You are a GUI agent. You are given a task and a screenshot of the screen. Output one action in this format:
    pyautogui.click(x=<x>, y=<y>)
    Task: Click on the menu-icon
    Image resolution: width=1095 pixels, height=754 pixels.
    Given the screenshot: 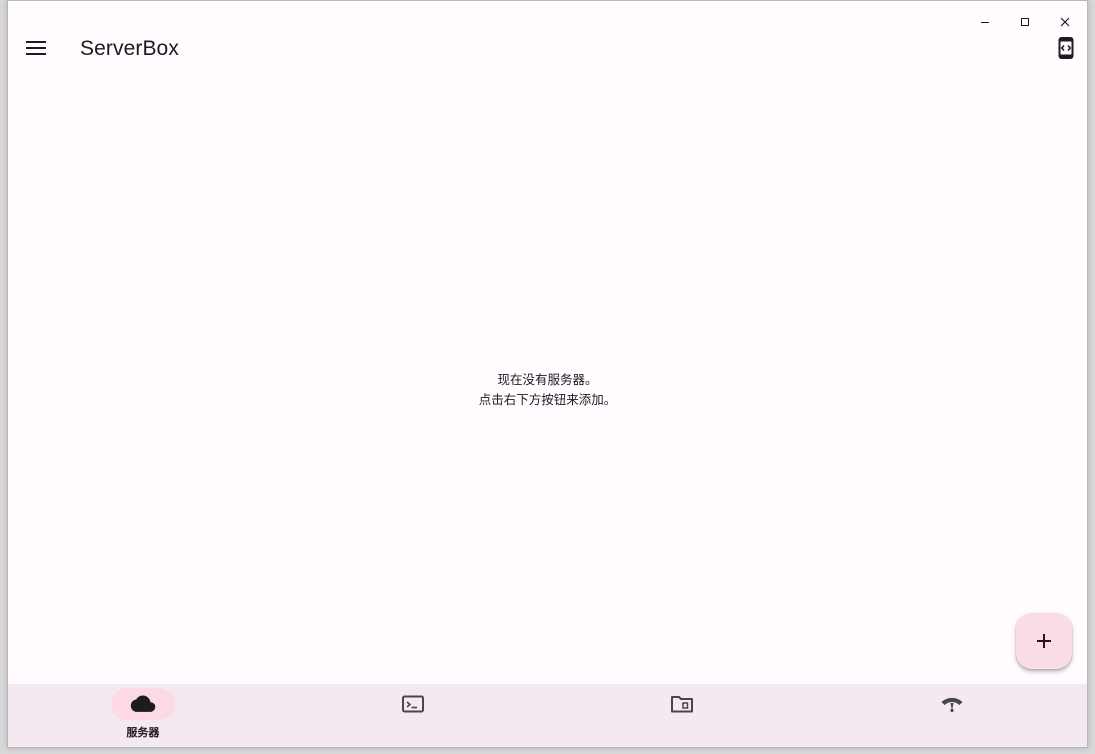 What is the action you would take?
    pyautogui.click(x=36, y=48)
    